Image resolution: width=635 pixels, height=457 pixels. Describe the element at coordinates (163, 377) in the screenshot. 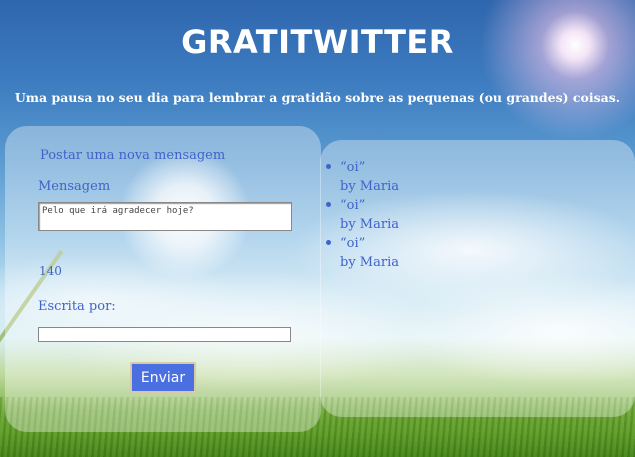

I see `send-button: Enviar` at that location.